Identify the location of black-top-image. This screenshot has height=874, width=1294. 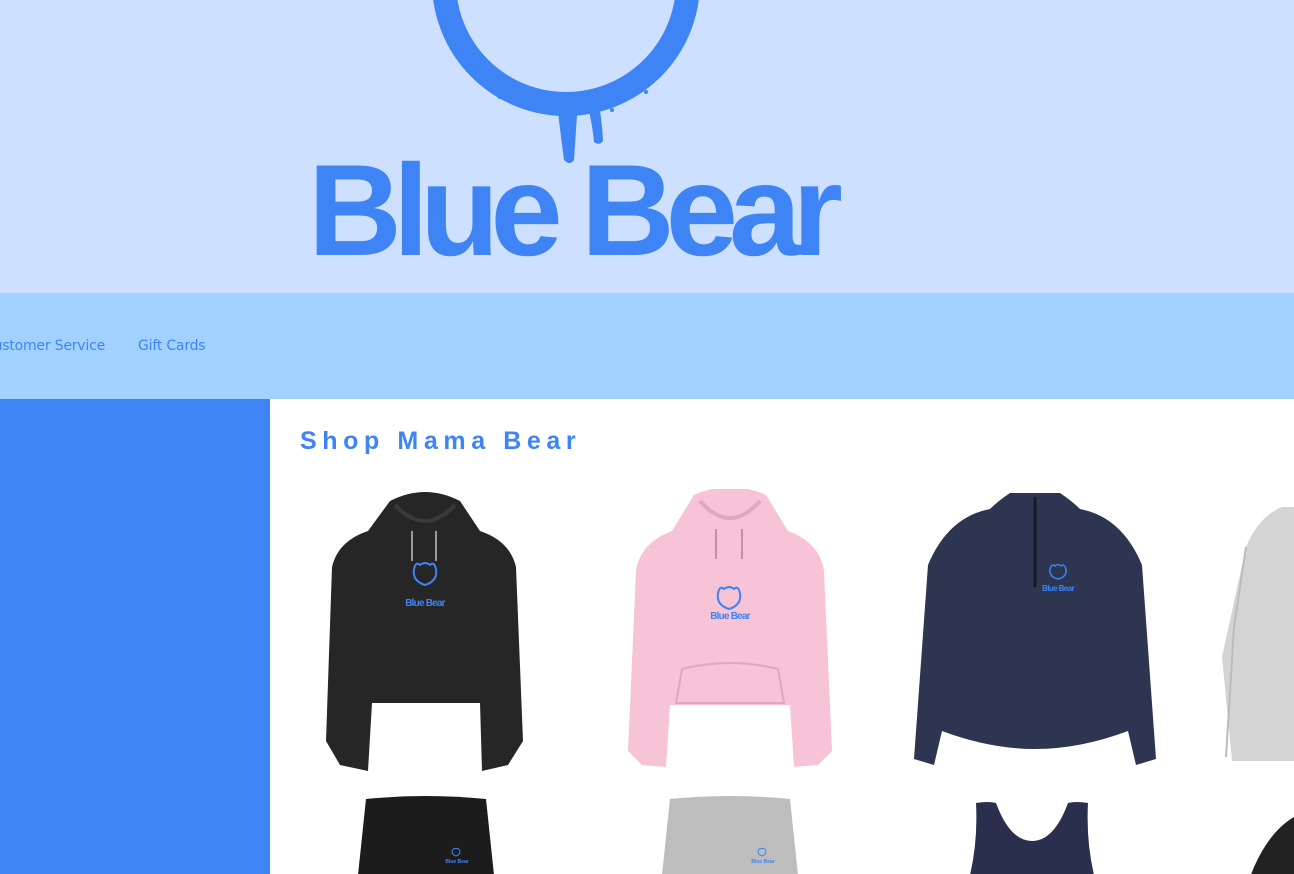
(1272, 845).